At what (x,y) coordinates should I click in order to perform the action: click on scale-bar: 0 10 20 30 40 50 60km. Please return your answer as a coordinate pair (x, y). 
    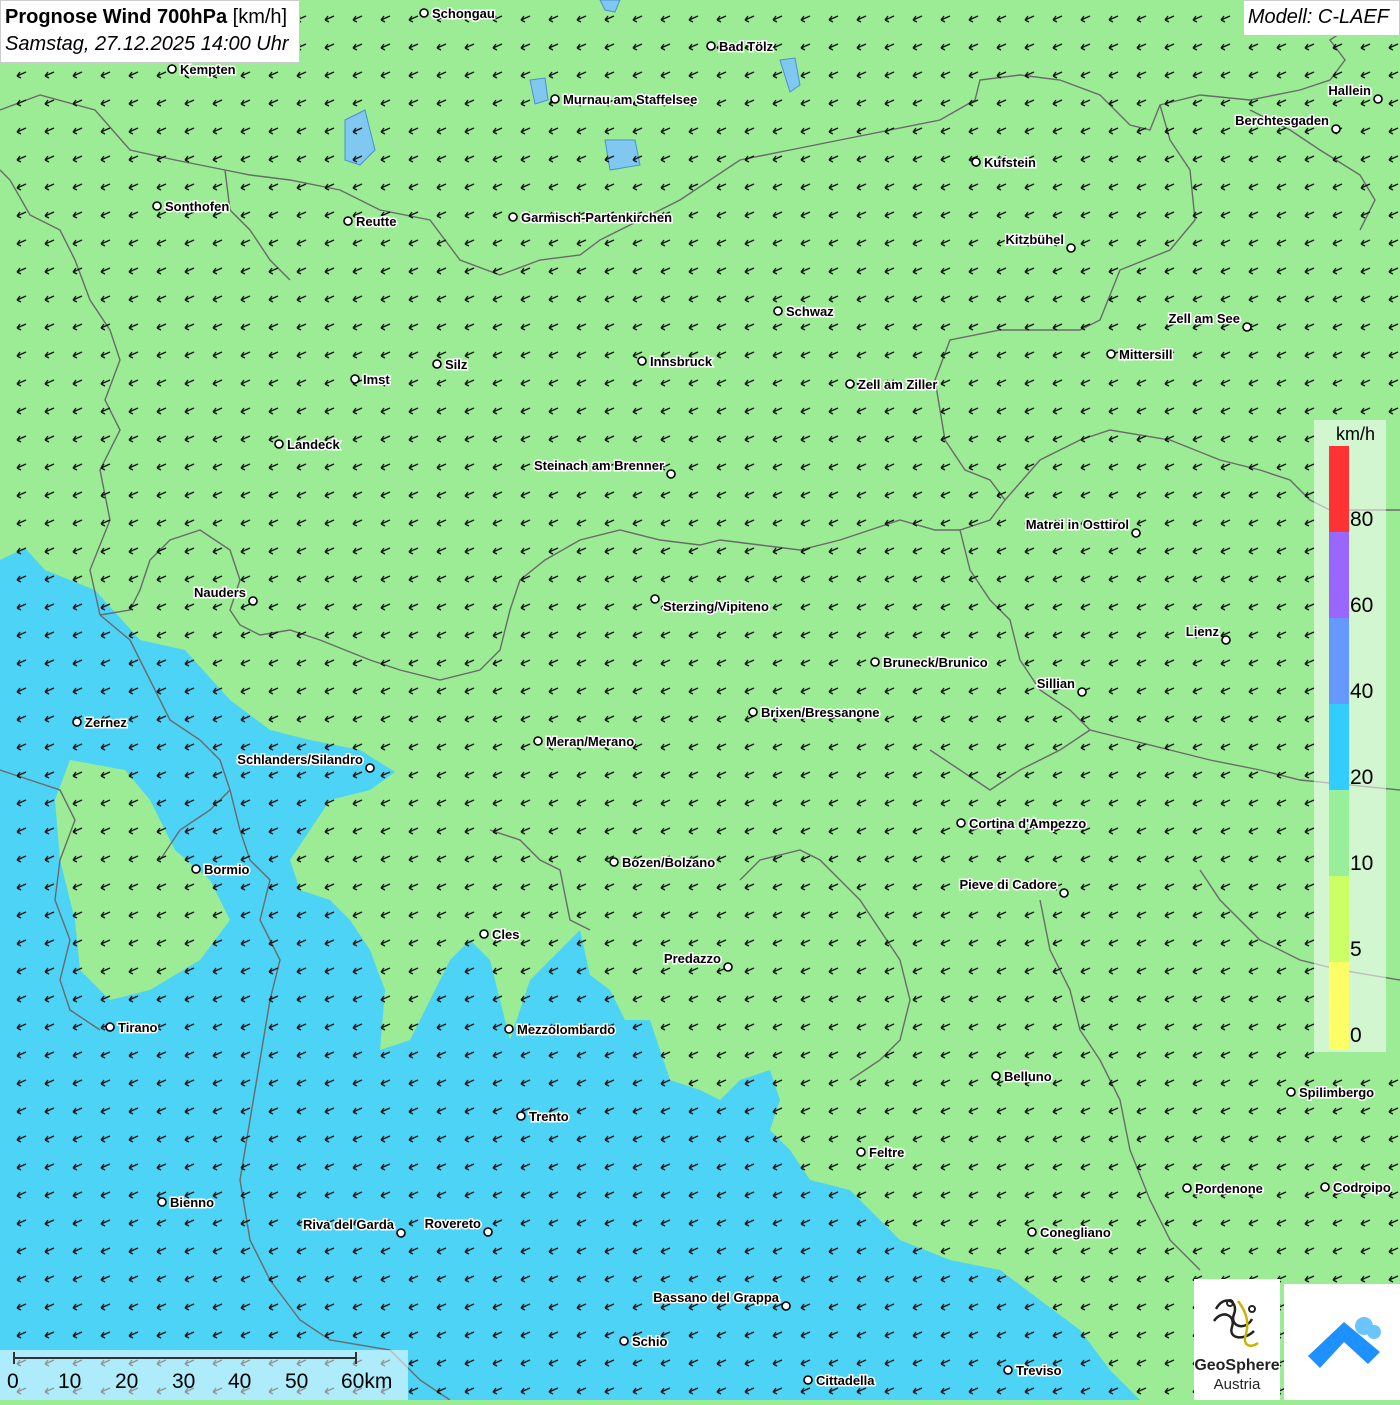
    Looking at the image, I should click on (204, 1375).